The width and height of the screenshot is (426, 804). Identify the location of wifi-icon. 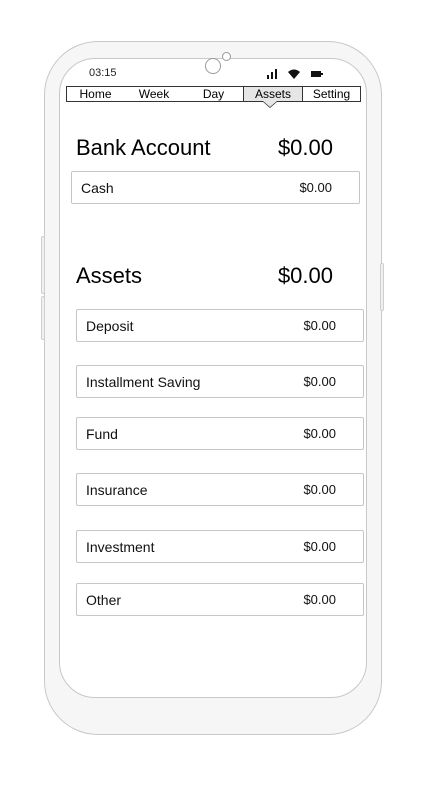
(294, 74).